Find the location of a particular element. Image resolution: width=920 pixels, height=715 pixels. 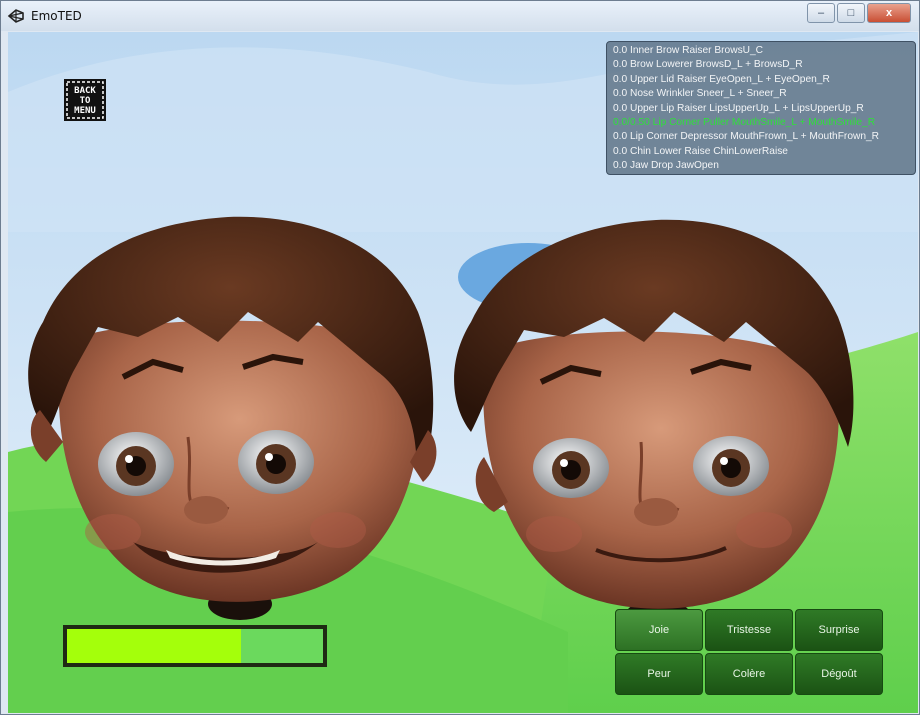

progress-bar-fill is located at coordinates (154, 646).